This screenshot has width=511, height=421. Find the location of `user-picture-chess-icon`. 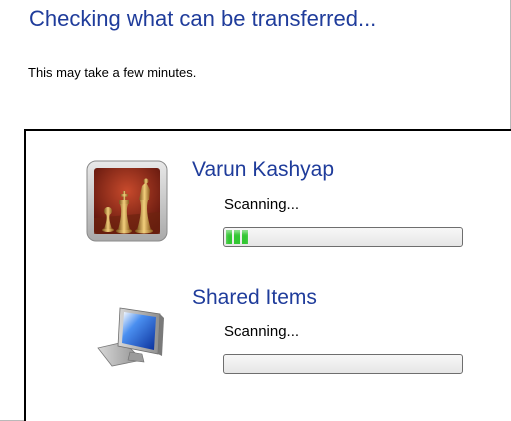

user-picture-chess-icon is located at coordinates (127, 201).